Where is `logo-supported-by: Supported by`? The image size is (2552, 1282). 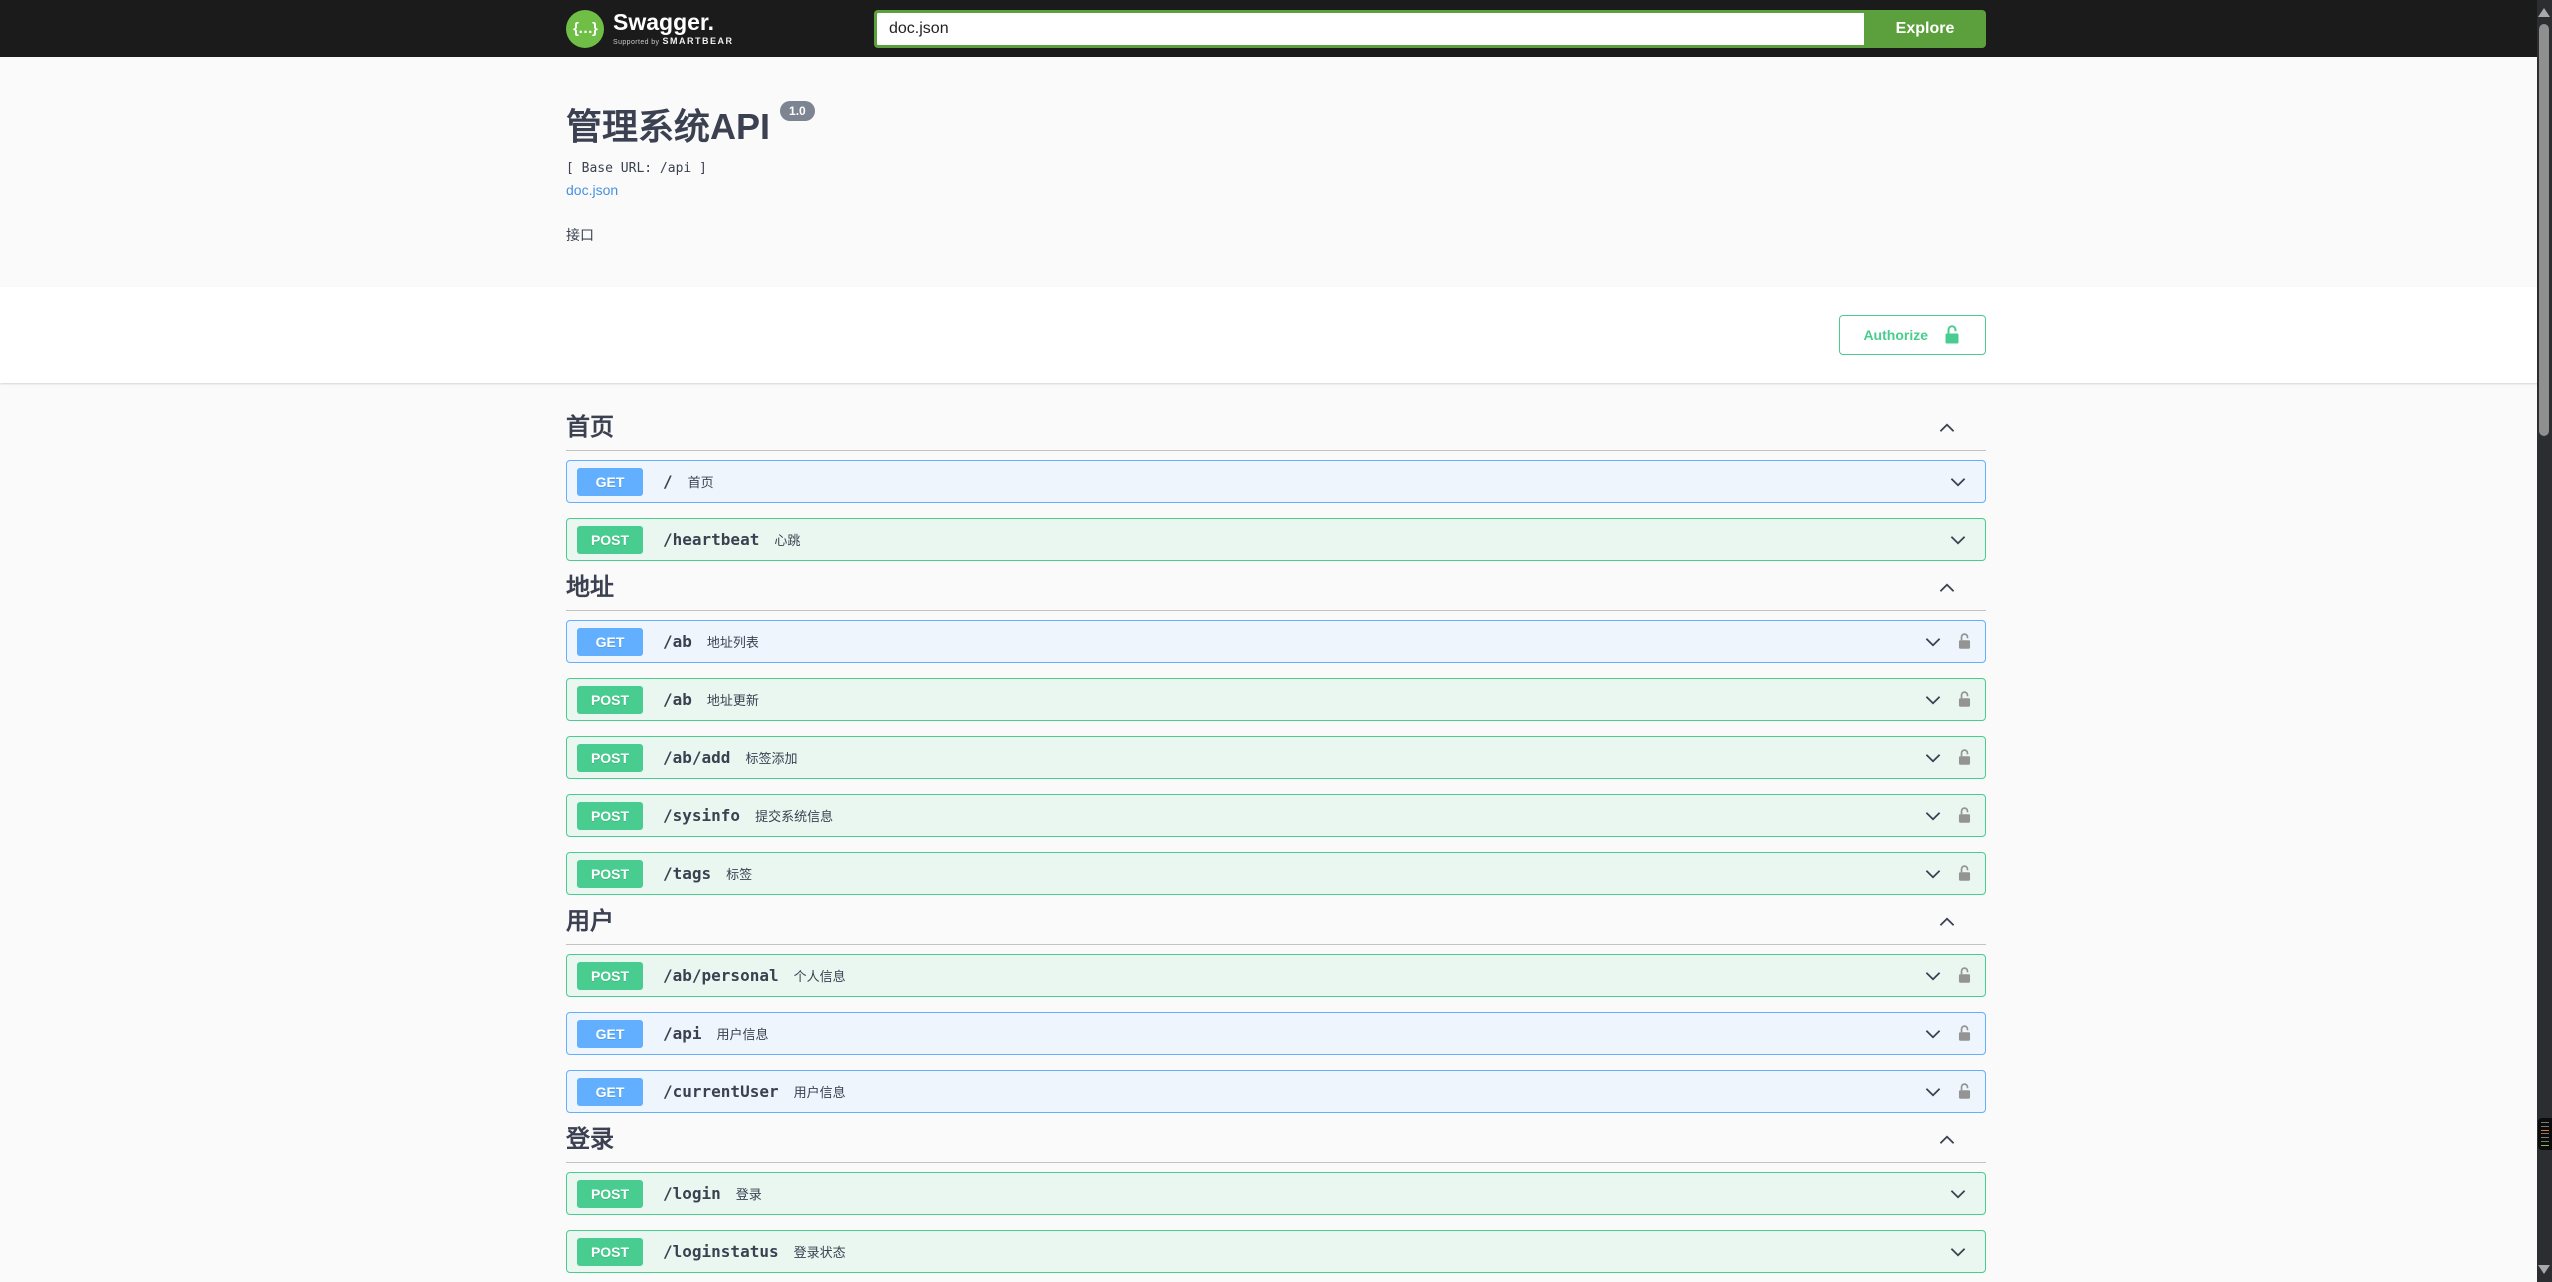
logo-supported-by: Supported by is located at coordinates (636, 42).